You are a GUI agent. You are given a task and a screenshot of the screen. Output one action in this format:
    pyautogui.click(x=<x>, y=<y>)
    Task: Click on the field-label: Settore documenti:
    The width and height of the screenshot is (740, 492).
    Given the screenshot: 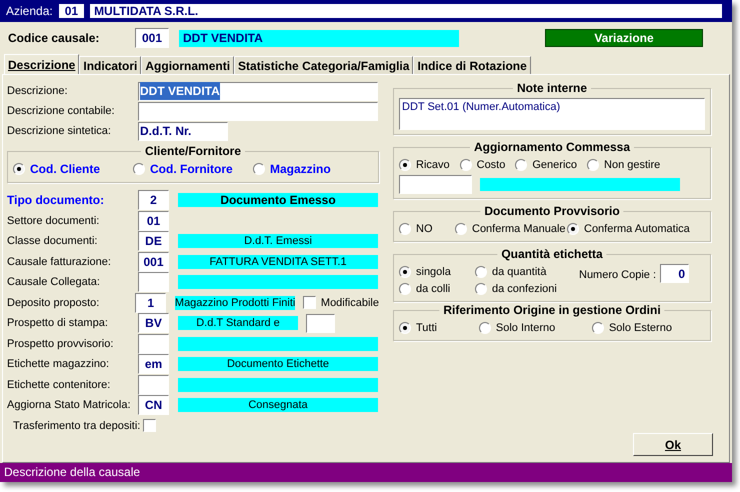 What is the action you would take?
    pyautogui.click(x=53, y=221)
    